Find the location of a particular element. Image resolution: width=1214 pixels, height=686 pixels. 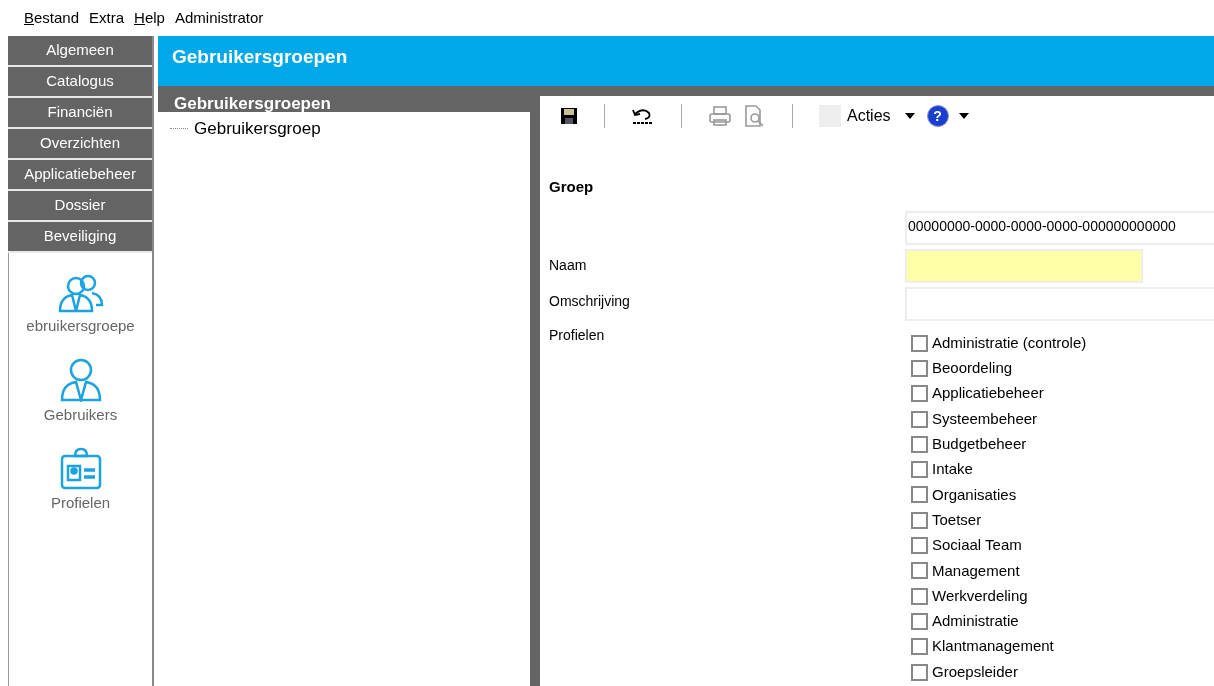

profile-checkbox: Organisaties is located at coordinates (999, 495).